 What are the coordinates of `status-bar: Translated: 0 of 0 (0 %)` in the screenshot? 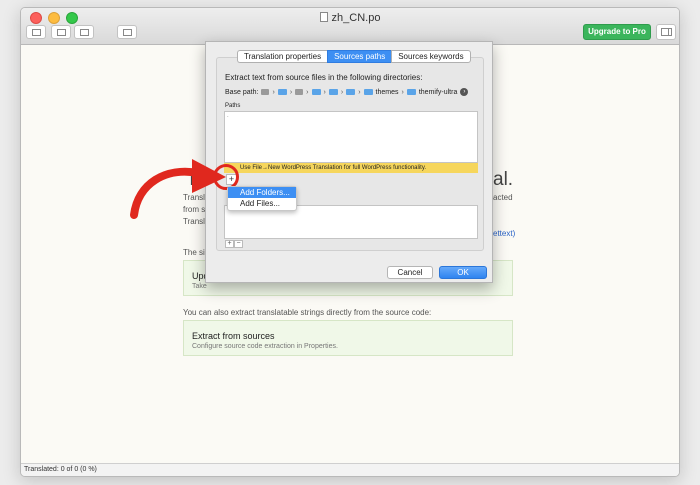 It's located at (350, 469).